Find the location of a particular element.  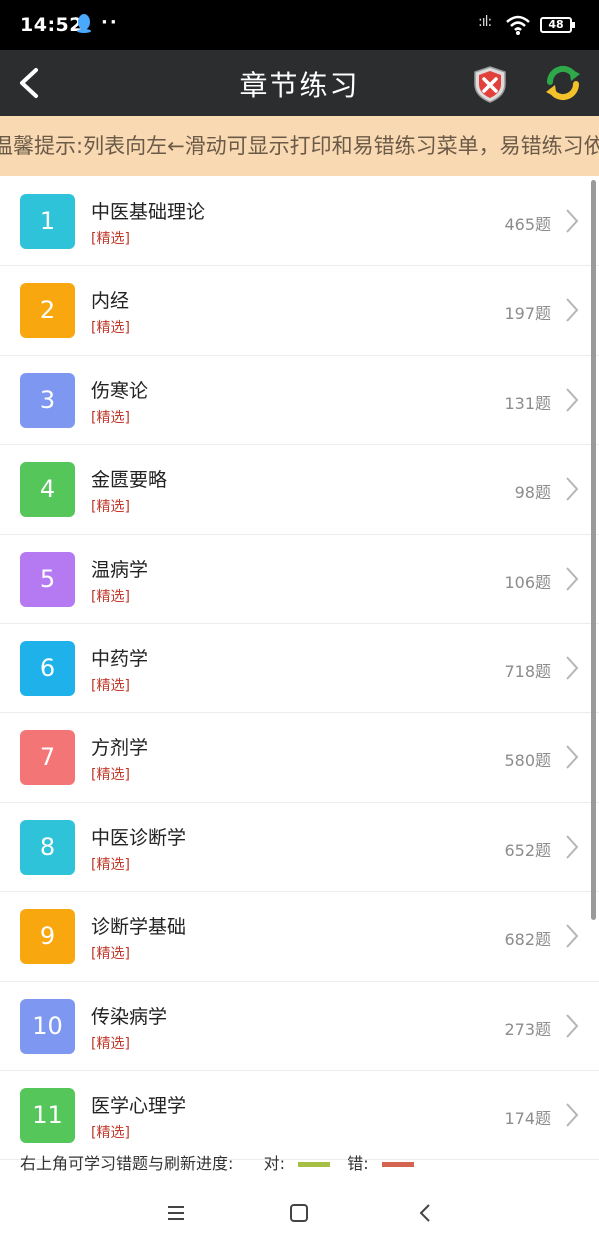

chapter-row: 4 金匮要略 [精选] 98题 is located at coordinates (299, 490).